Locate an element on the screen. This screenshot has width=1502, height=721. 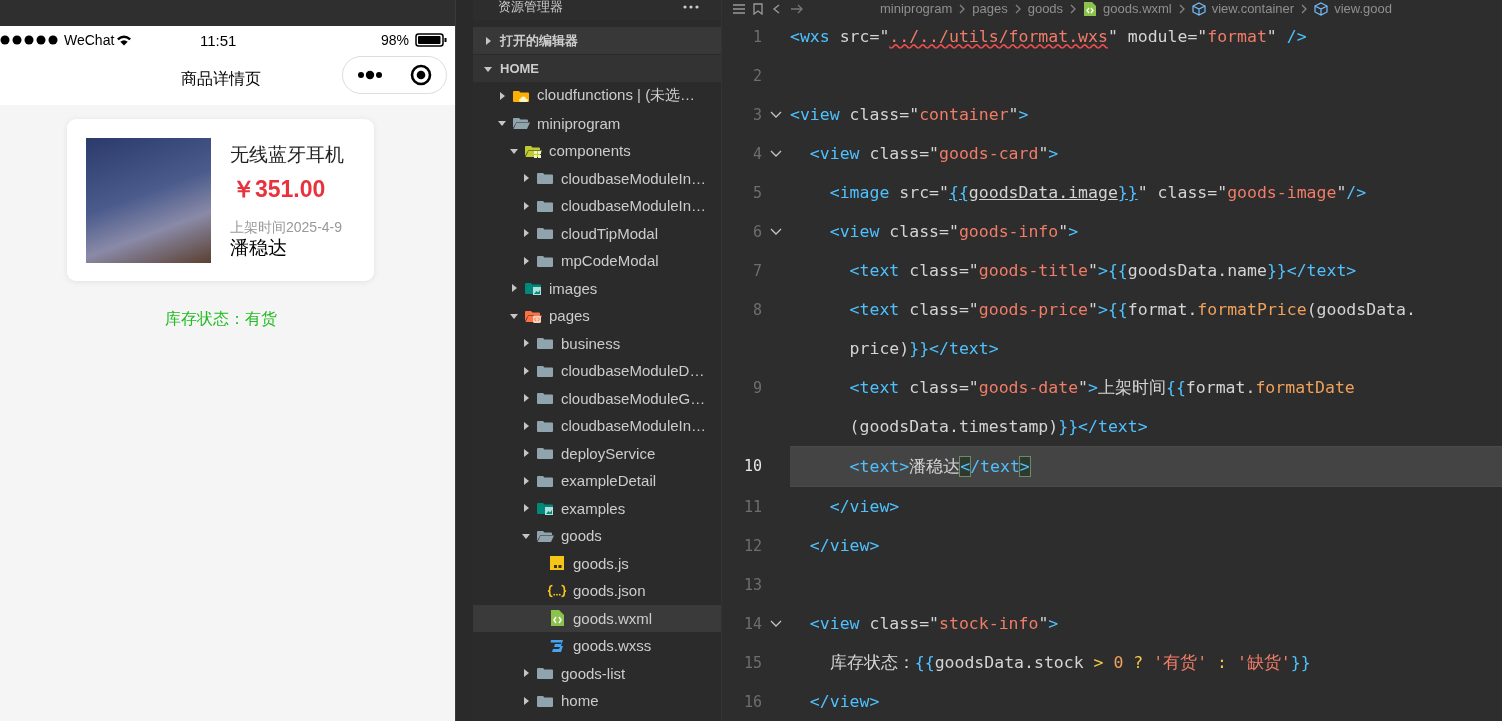
tree-item: cloudTipModal is located at coordinates (597, 233).